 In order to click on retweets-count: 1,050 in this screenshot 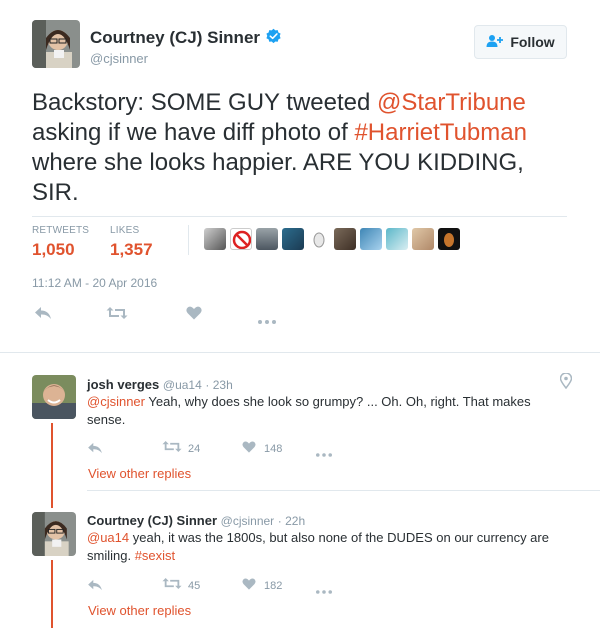, I will do `click(53, 249)`.